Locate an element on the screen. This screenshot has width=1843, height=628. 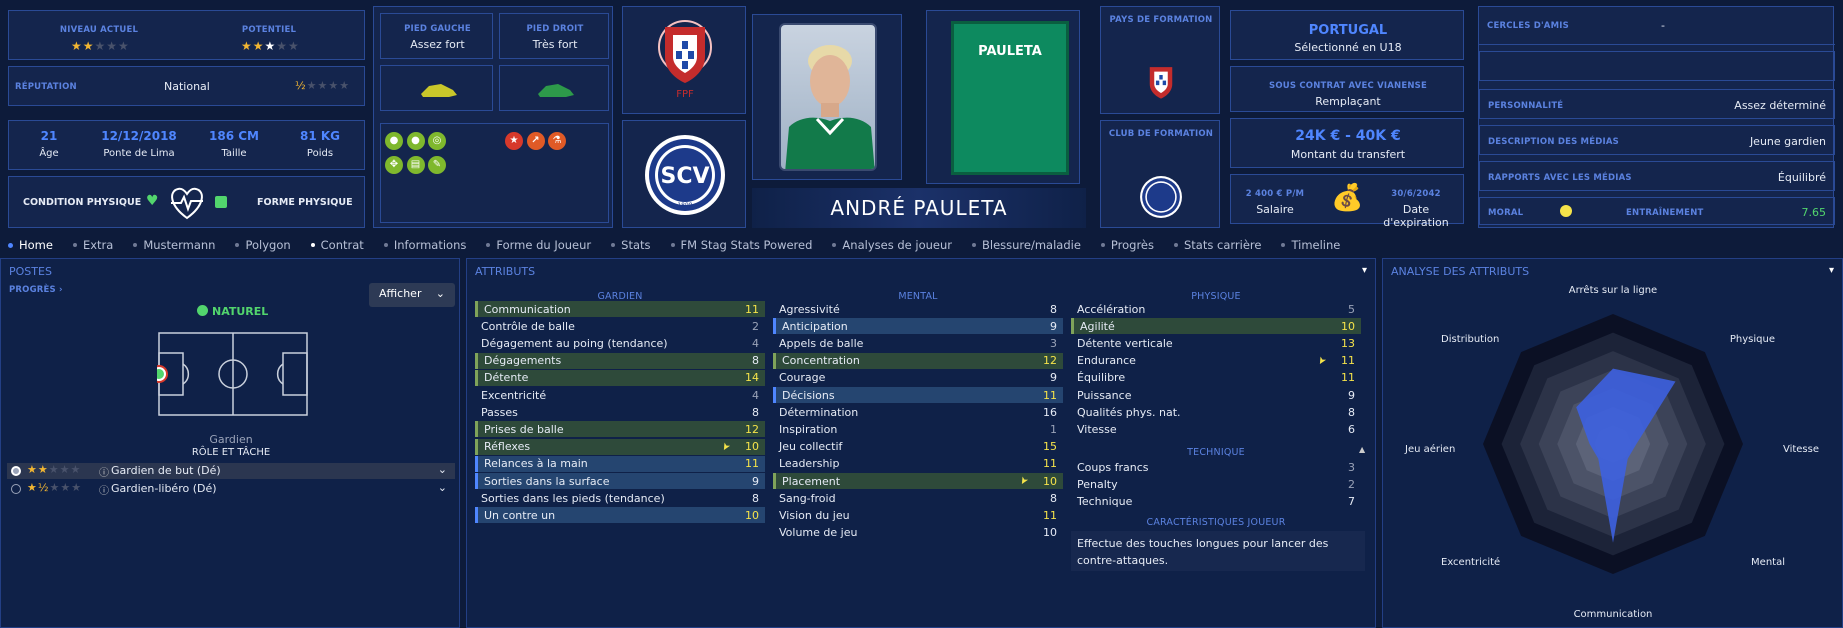
trait-icon: ✥ is located at coordinates (394, 165).